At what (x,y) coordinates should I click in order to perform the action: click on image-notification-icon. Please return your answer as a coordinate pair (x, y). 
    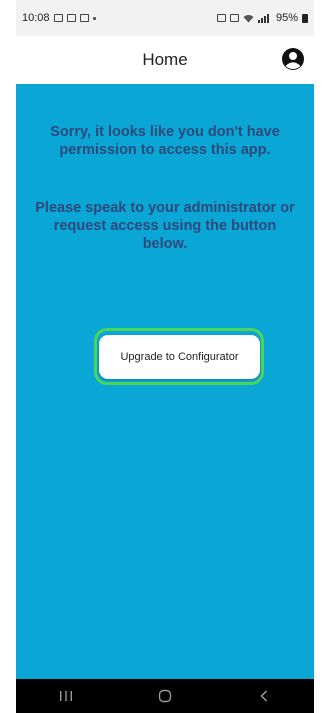
    Looking at the image, I should click on (84, 18).